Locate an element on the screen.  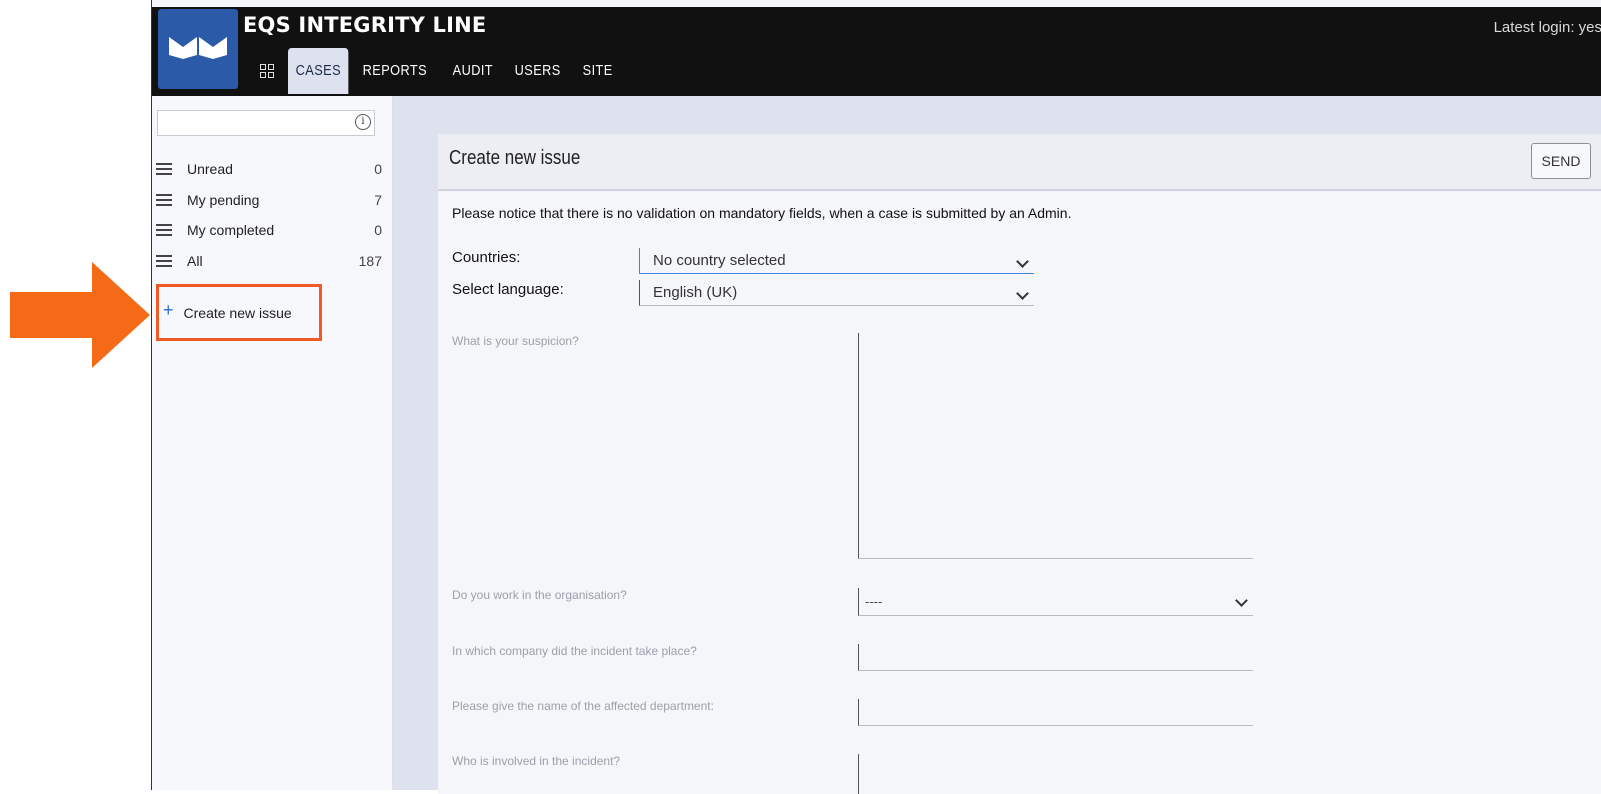
eqs-logo is located at coordinates (198, 49).